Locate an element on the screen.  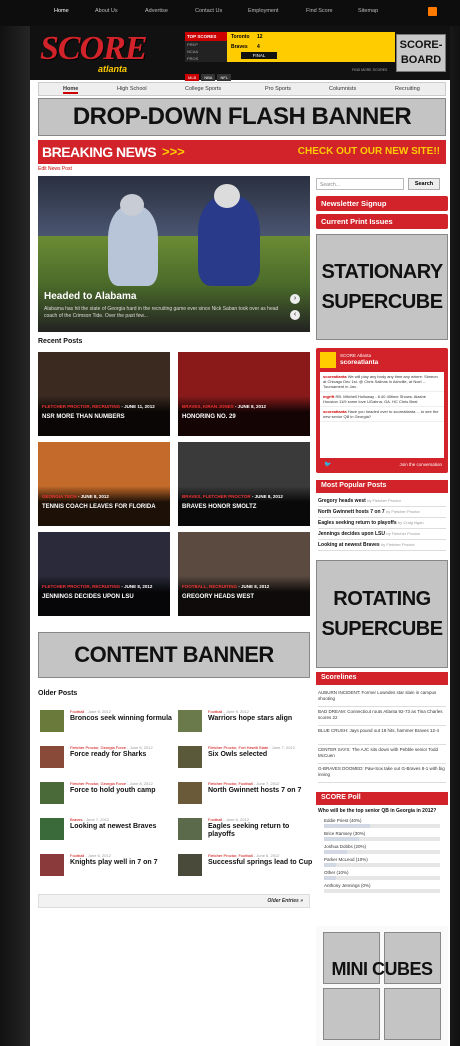
rss-icon is located at coordinates (432, 11).